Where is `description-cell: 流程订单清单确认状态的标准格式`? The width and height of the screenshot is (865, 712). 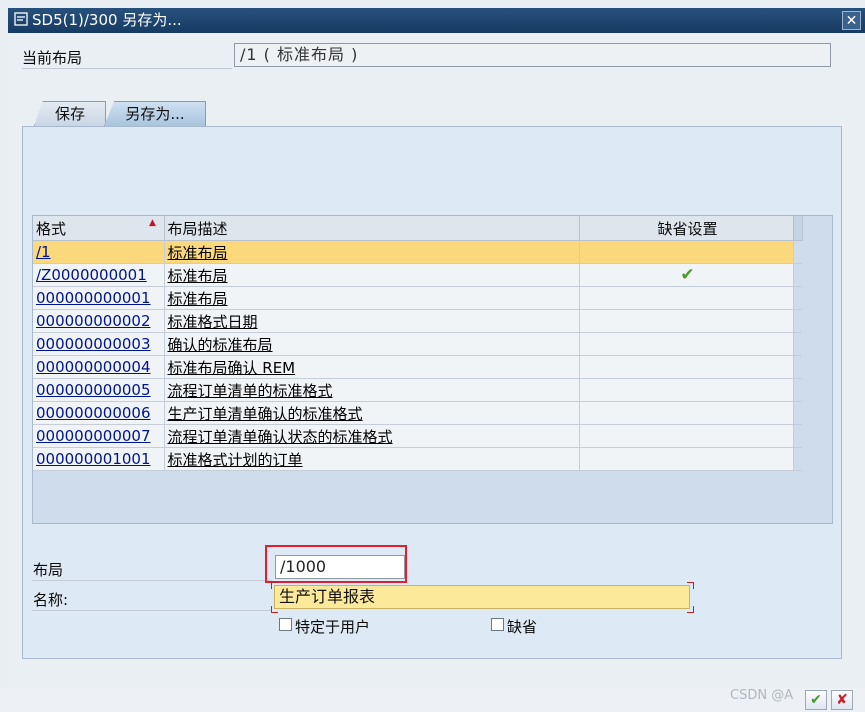
description-cell: 流程订单清单确认状态的标准格式 is located at coordinates (372, 436).